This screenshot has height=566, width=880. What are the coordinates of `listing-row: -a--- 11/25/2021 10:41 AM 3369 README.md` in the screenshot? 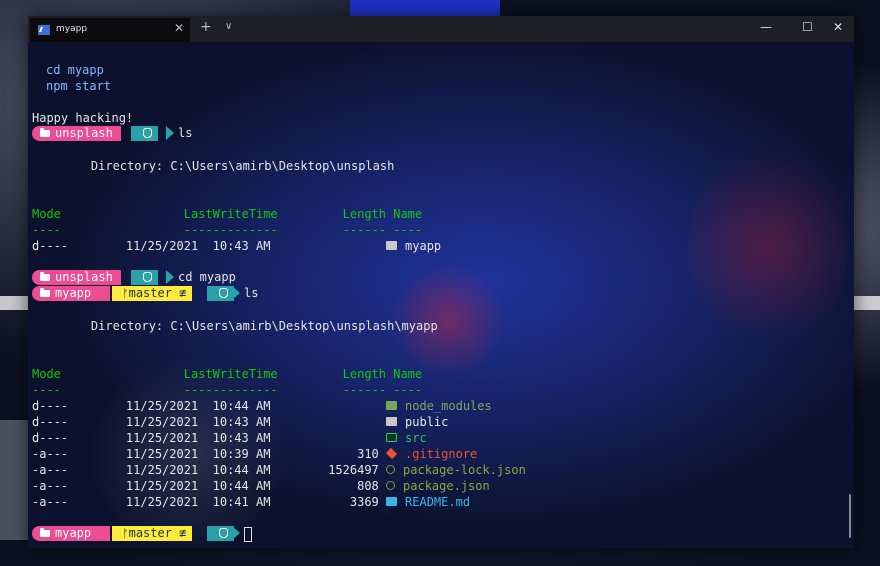 It's located at (251, 502).